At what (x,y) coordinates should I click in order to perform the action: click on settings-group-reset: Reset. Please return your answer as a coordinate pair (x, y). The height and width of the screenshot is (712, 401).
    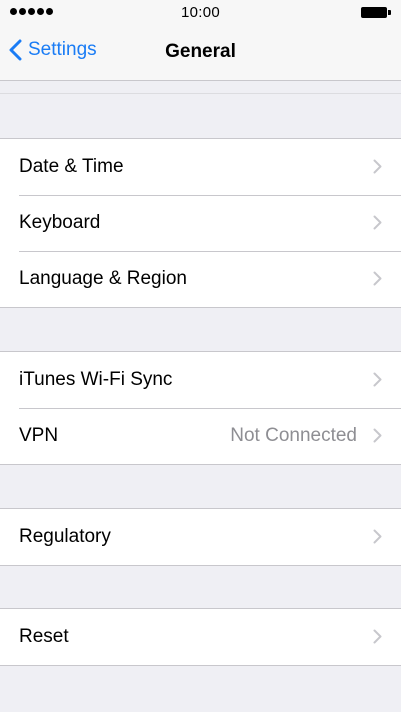
    Looking at the image, I should click on (200, 637).